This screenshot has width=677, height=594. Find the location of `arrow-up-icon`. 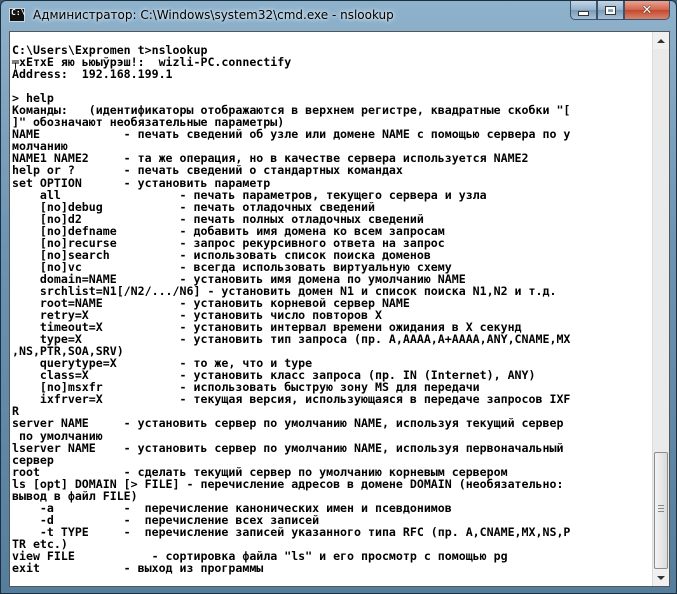

arrow-up-icon is located at coordinates (661, 40).